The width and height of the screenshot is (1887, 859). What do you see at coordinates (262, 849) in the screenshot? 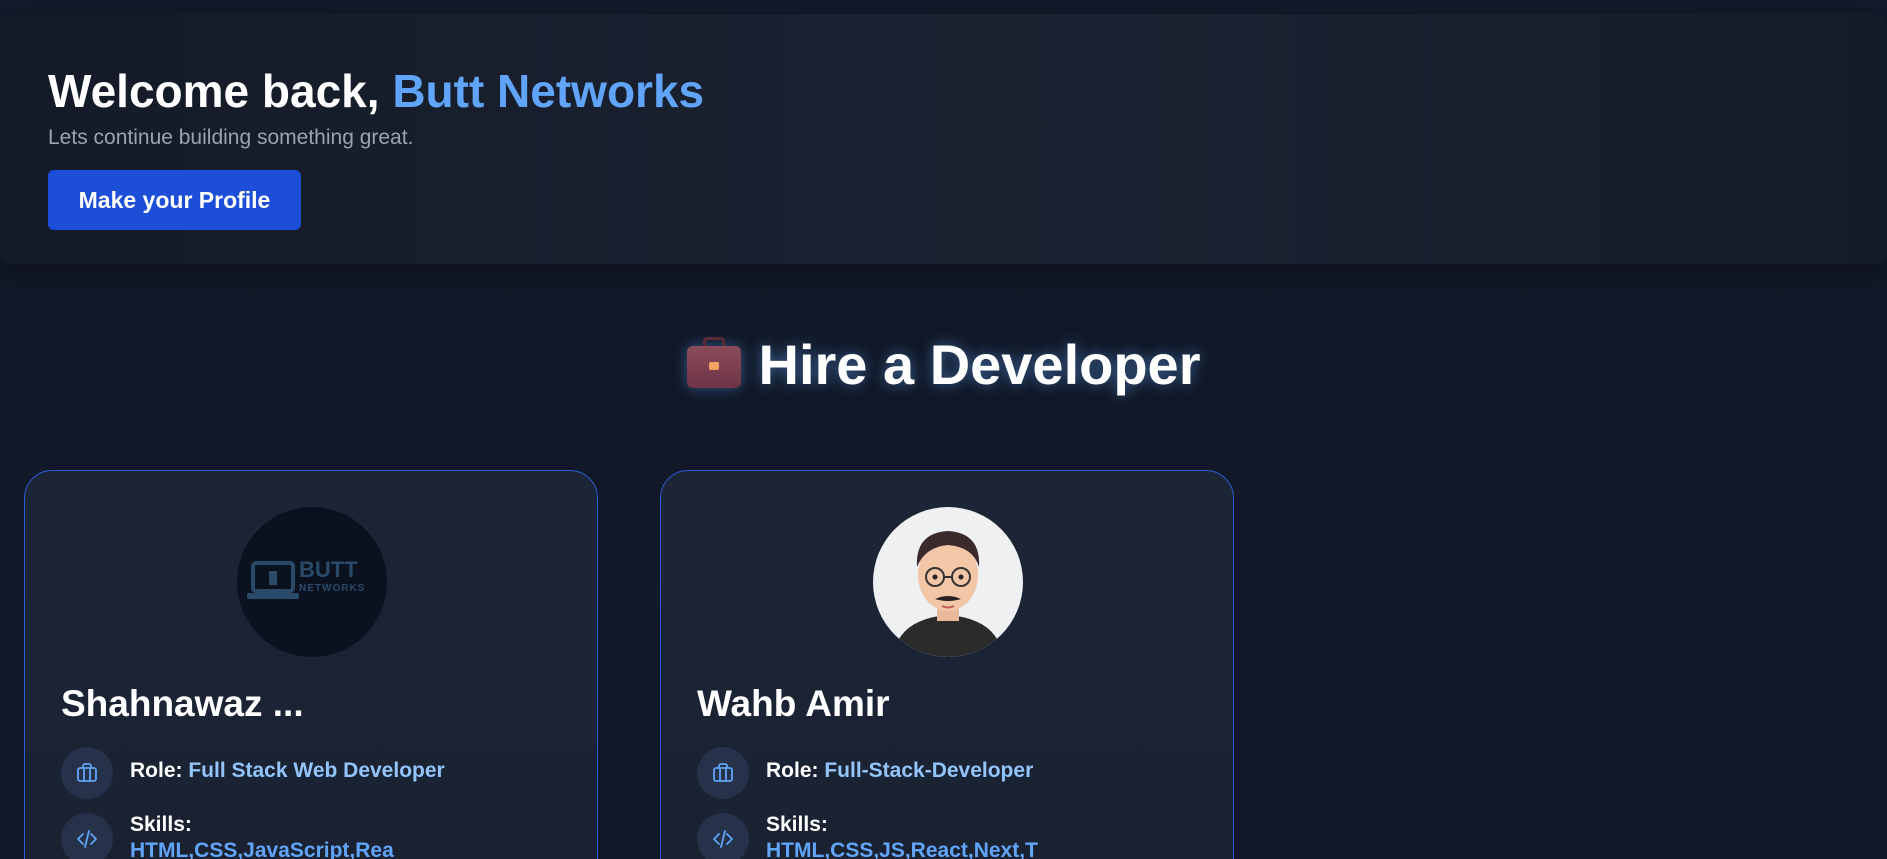
I see `skills-value: HTML,CSS,JavaScript,Rea` at bounding box center [262, 849].